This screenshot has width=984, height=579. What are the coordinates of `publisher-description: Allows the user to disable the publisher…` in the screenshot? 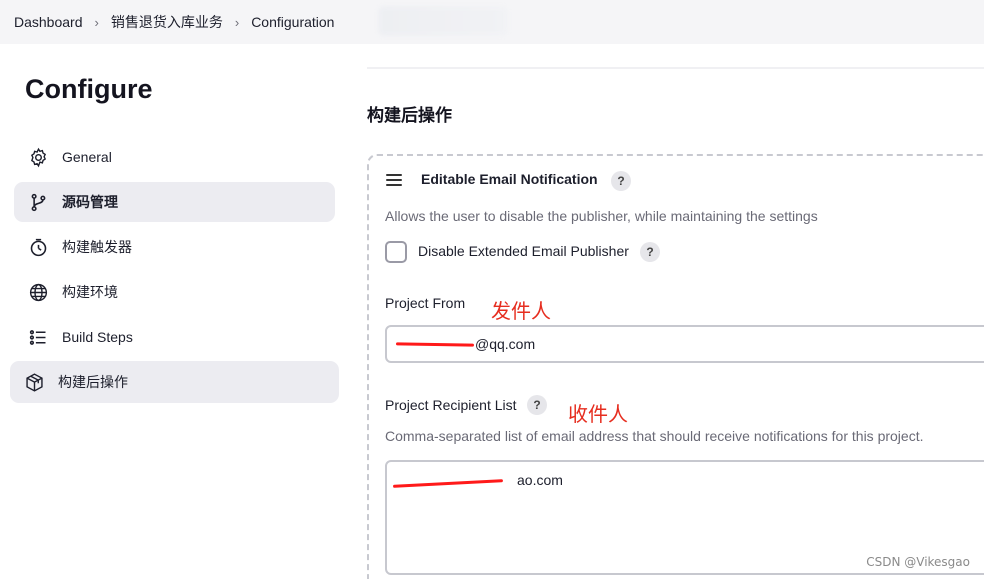 It's located at (601, 216).